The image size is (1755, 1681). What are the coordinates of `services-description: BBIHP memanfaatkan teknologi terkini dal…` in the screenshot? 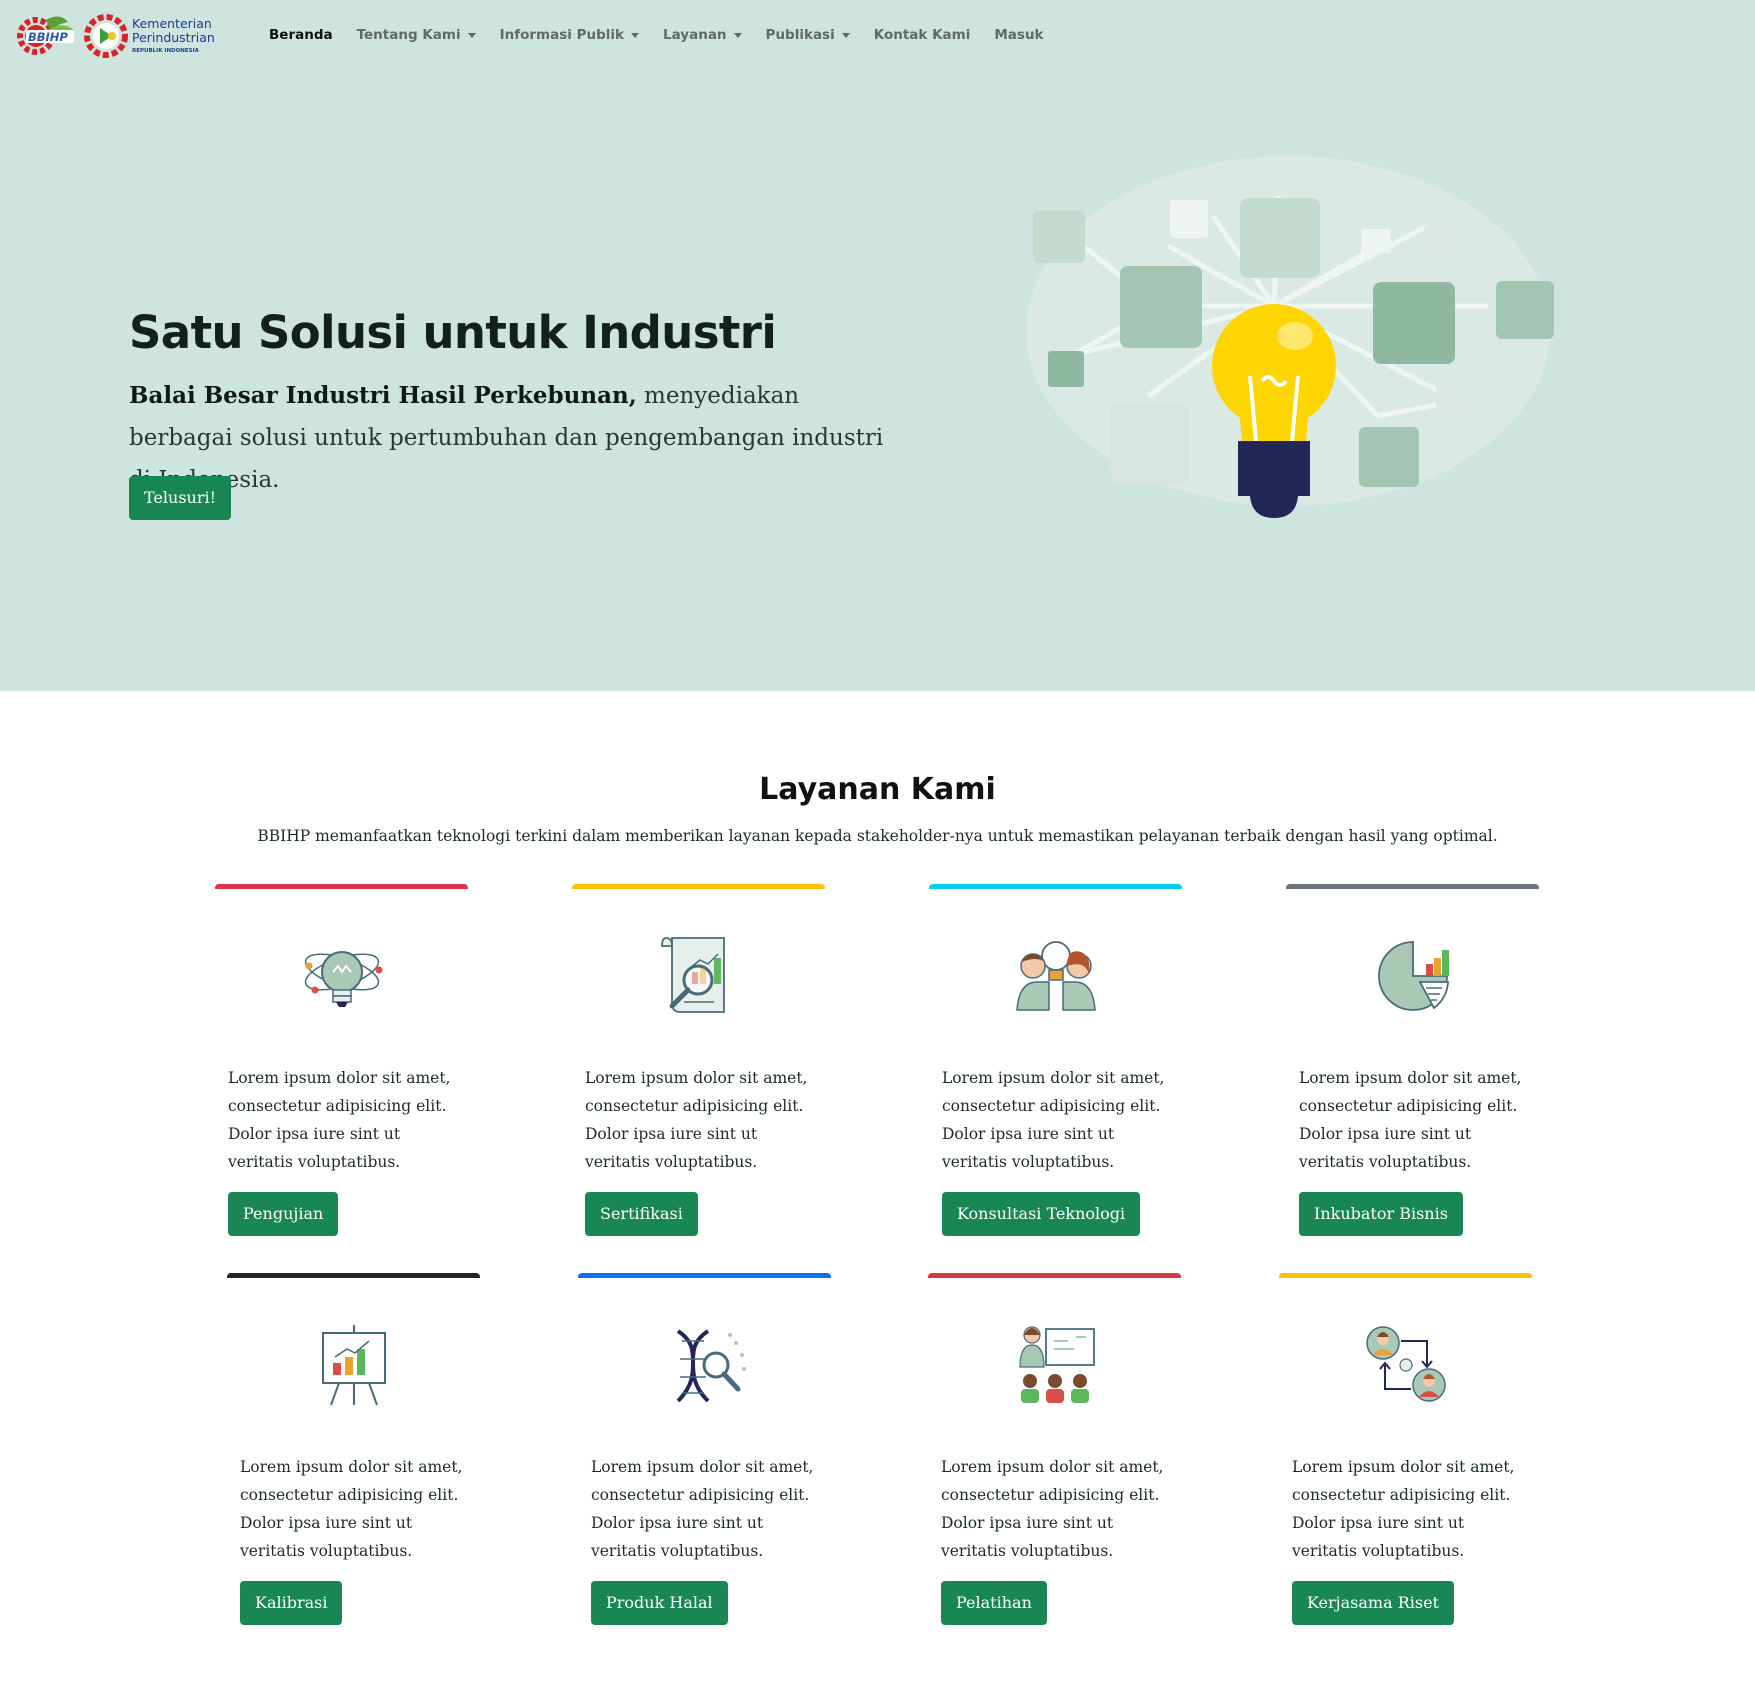 It's located at (877, 836).